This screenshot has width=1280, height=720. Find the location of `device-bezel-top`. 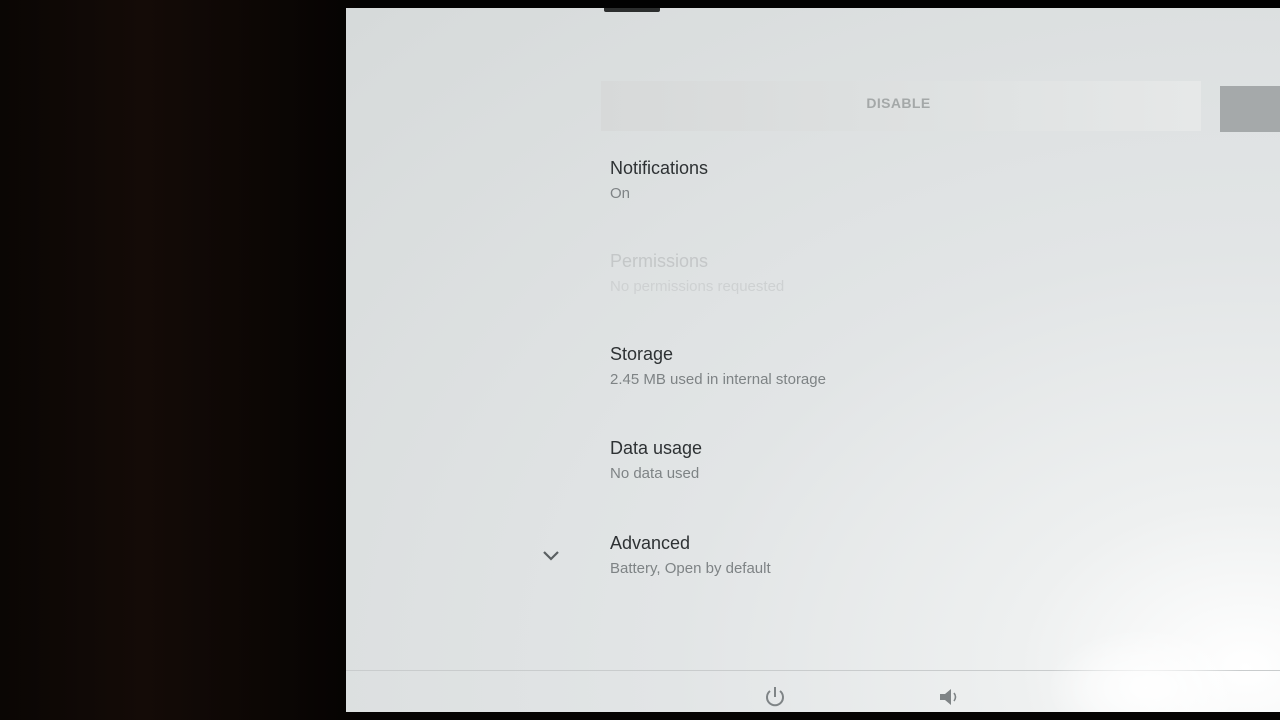

device-bezel-top is located at coordinates (820, 4).